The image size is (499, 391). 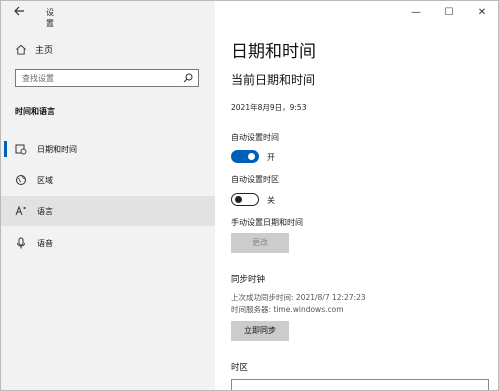 I want to click on search-box, so click(x=107, y=78).